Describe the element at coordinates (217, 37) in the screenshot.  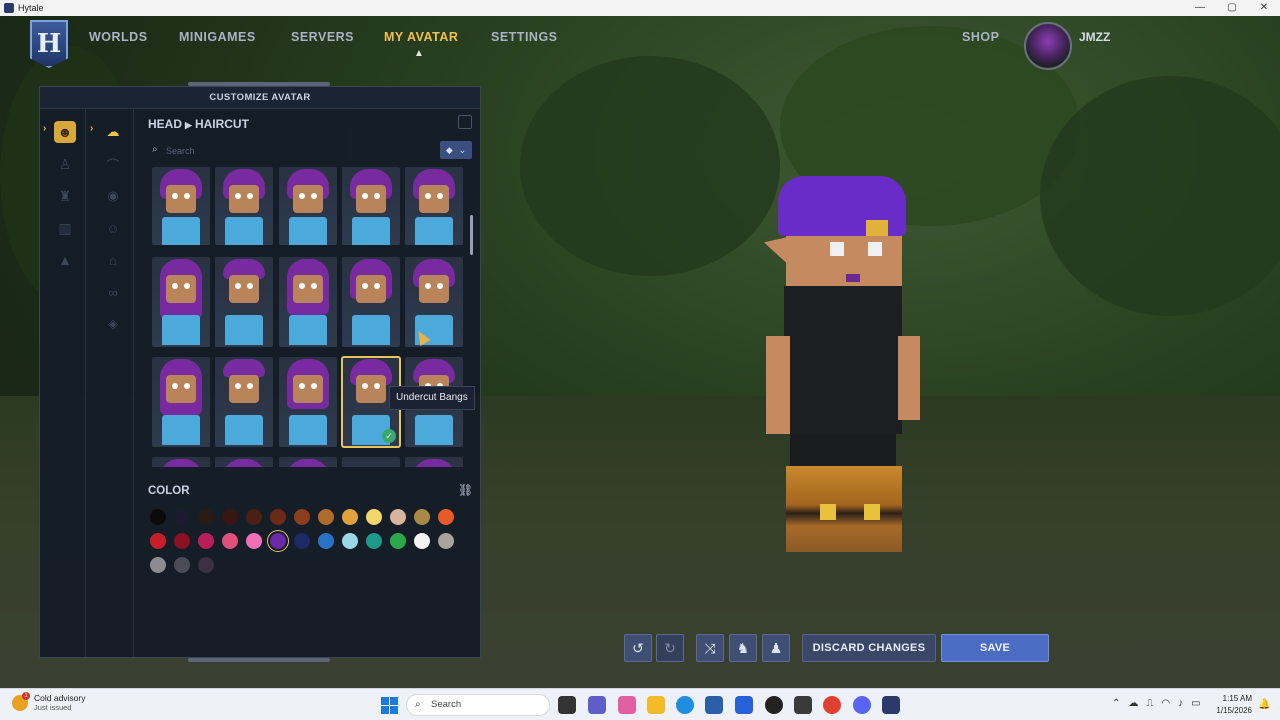
I see `nav-minigames: MINIGAMES` at that location.